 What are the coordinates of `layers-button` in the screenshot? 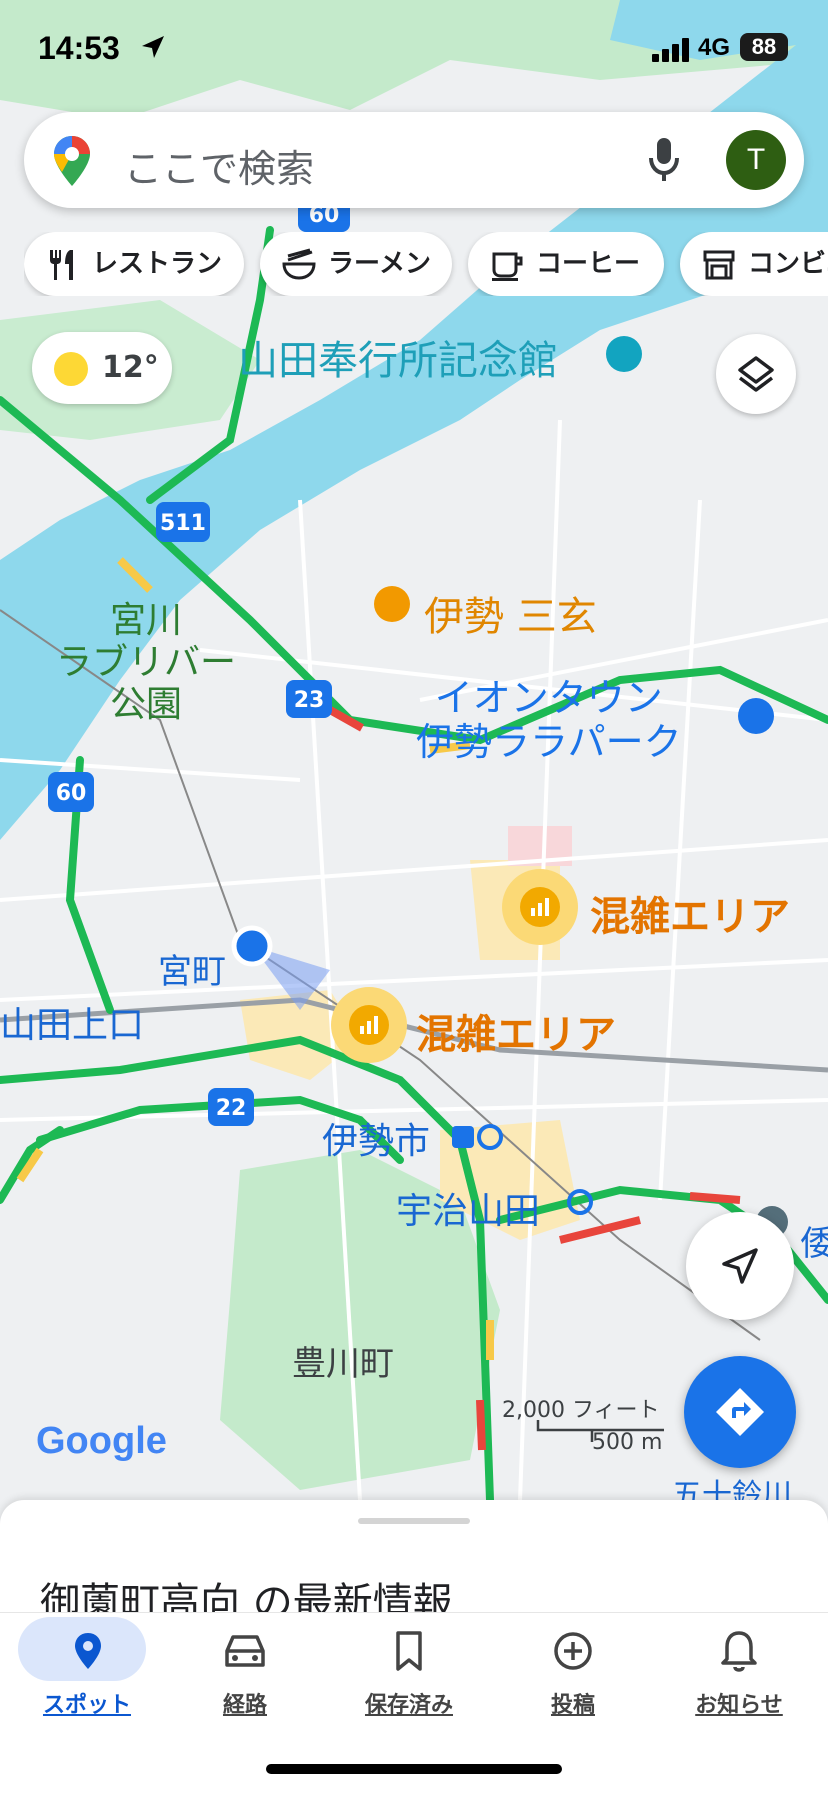 It's located at (756, 374).